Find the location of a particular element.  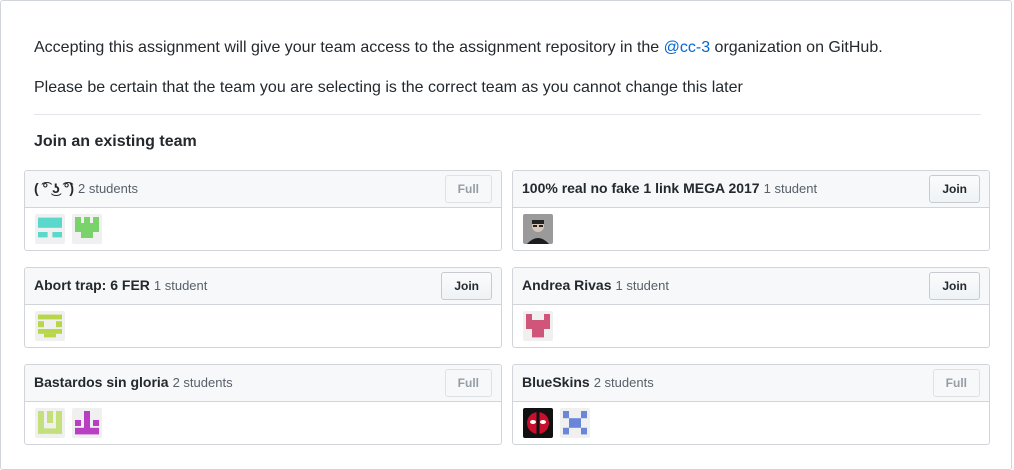

team-card-header: Abort trap: 6 FER 1 student Join is located at coordinates (263, 286).